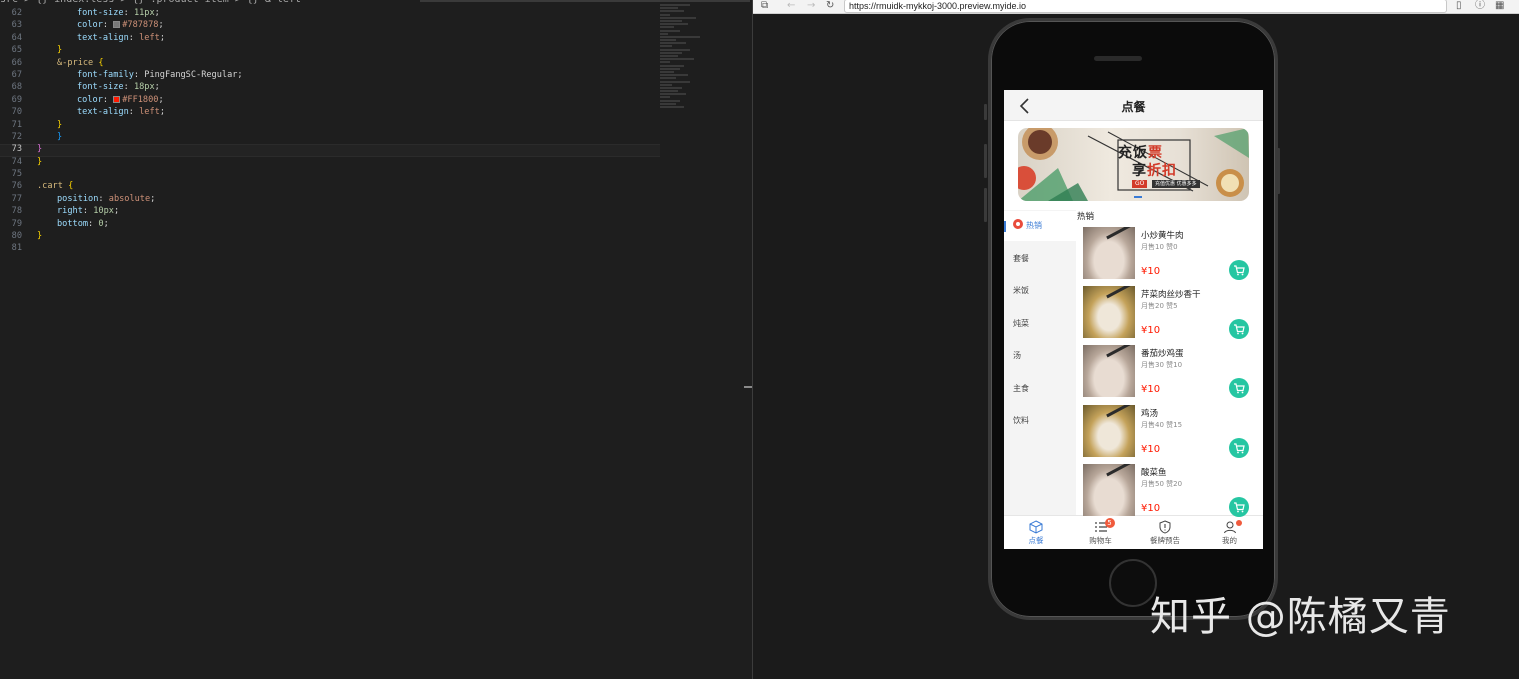  What do you see at coordinates (764, 6) in the screenshot?
I see `open-external-icon: ⧉` at bounding box center [764, 6].